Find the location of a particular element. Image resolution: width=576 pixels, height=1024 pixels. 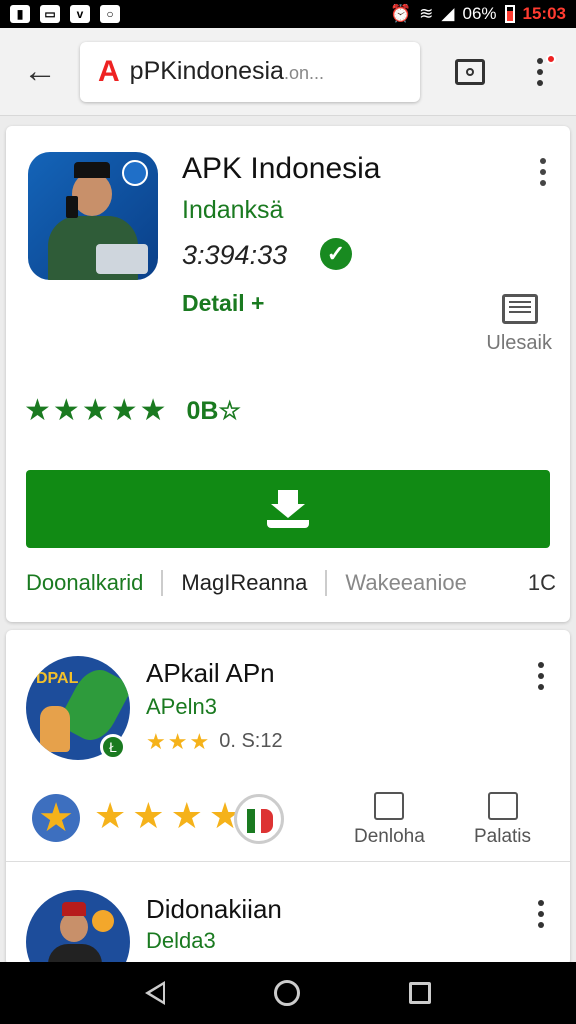

verified-badge-icon is located at coordinates (135, 173).